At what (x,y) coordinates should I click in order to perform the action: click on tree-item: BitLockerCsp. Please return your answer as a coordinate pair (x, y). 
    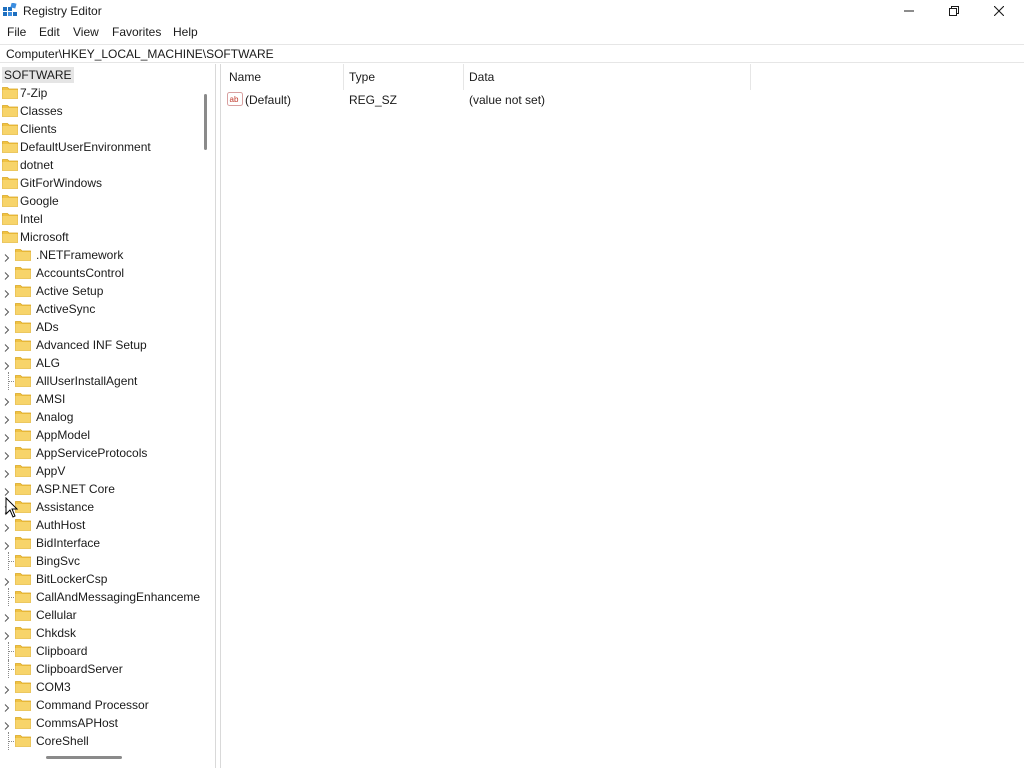
    Looking at the image, I should click on (100, 579).